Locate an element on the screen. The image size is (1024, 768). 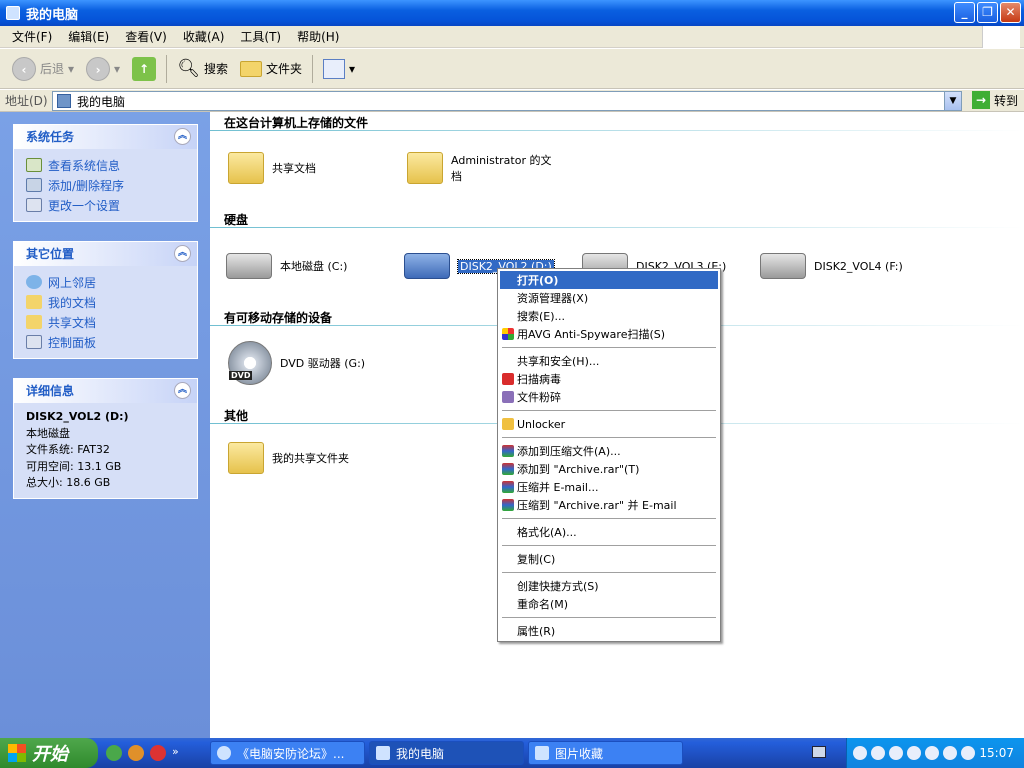
link-shared-documents: 共享文档 is located at coordinates (106, 322).